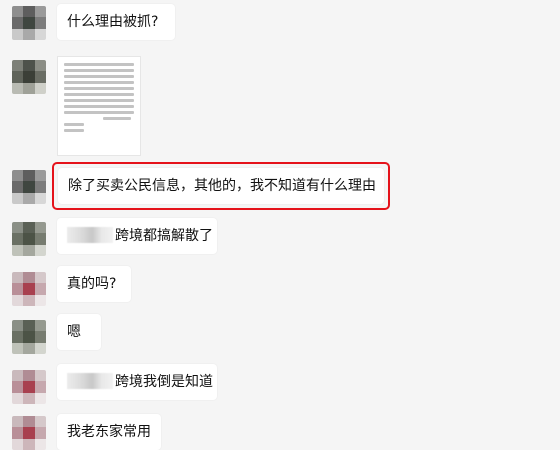 The image size is (560, 450). I want to click on message-text: 嗯, so click(74, 332).